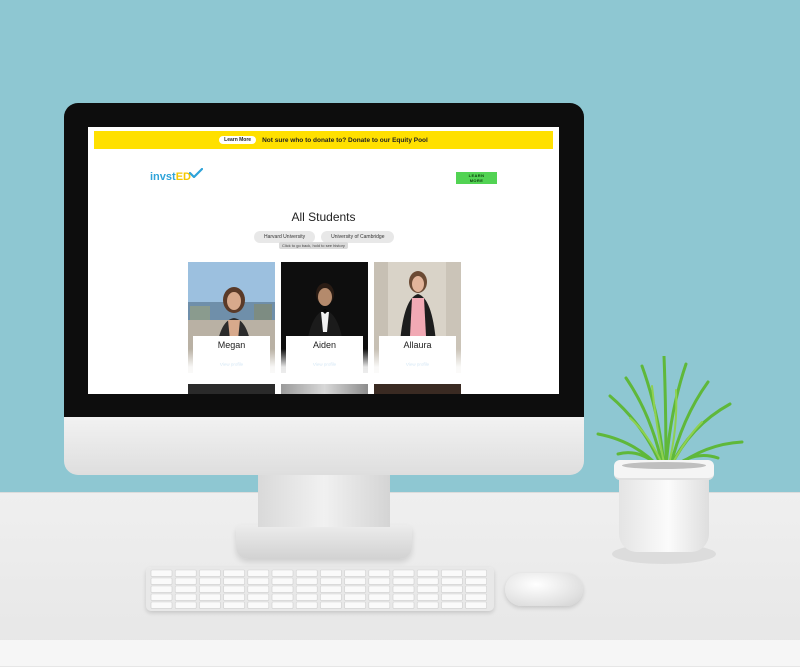 This screenshot has height=667, width=800. What do you see at coordinates (163, 177) in the screenshot?
I see `logo-text-invst: invst` at bounding box center [163, 177].